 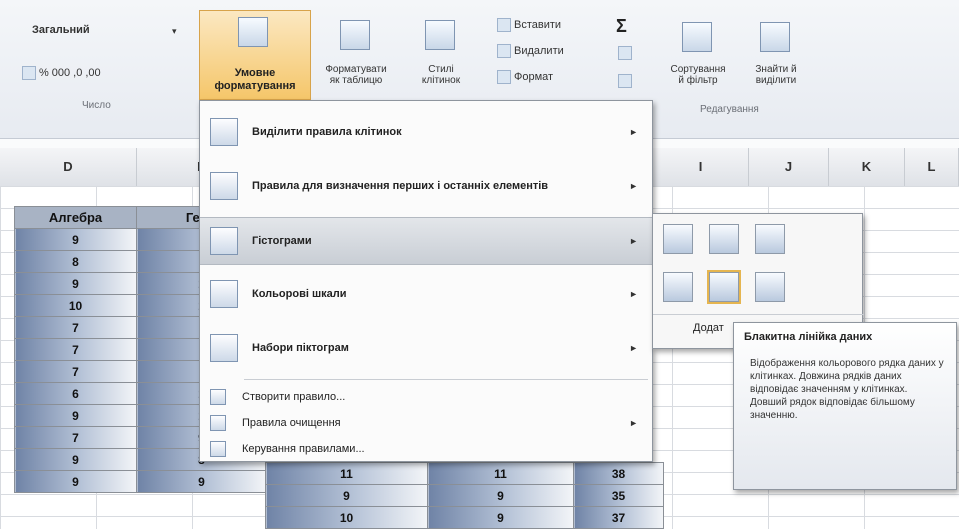 What do you see at coordinates (789, 167) in the screenshot?
I see `column-header-j: J` at bounding box center [789, 167].